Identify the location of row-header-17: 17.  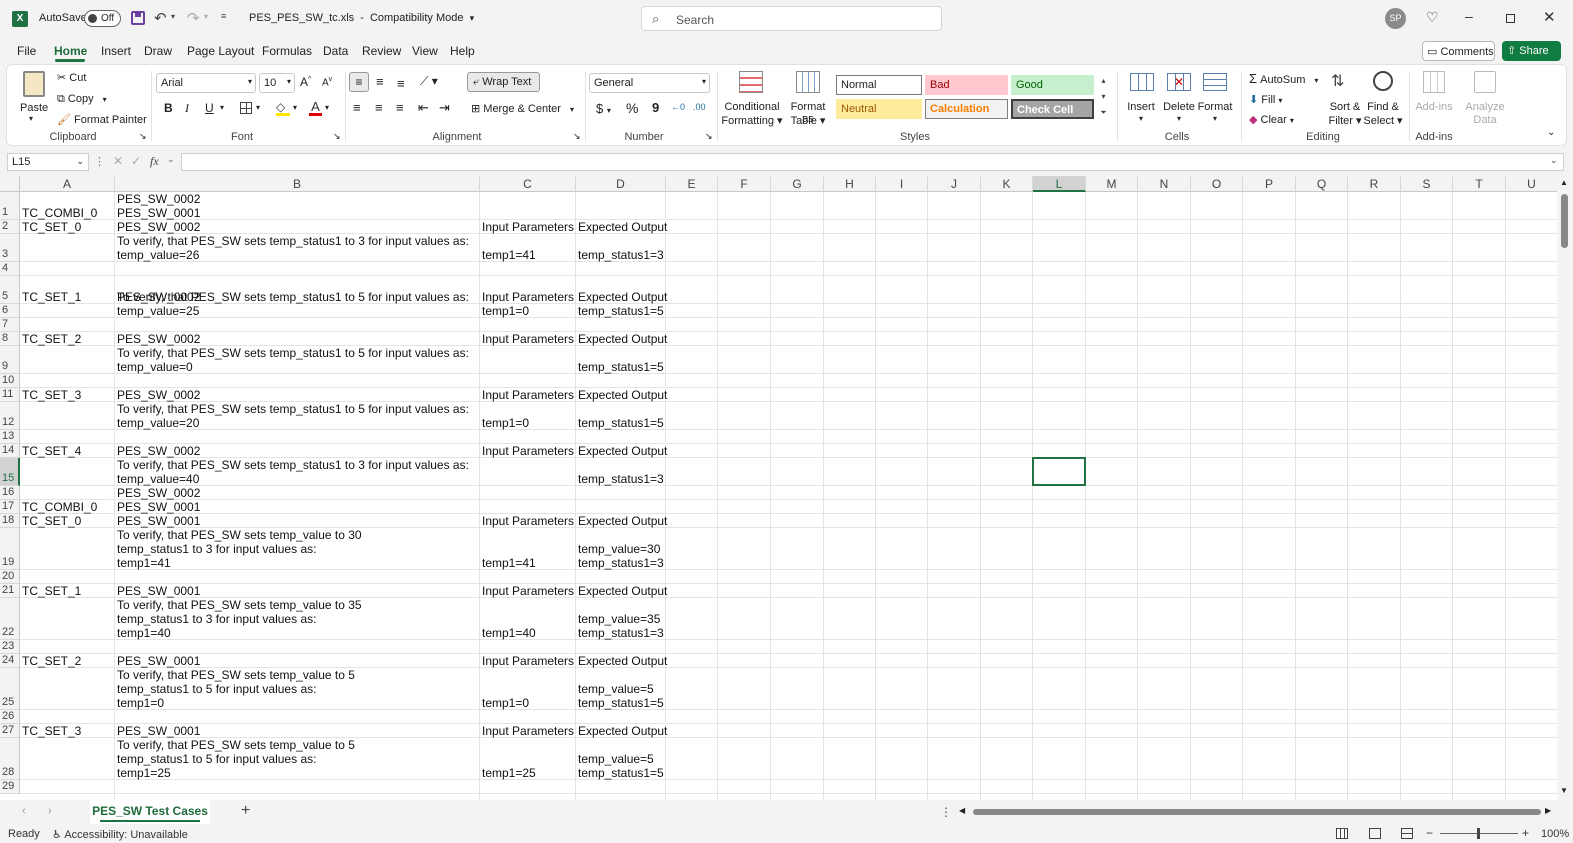
(10, 507).